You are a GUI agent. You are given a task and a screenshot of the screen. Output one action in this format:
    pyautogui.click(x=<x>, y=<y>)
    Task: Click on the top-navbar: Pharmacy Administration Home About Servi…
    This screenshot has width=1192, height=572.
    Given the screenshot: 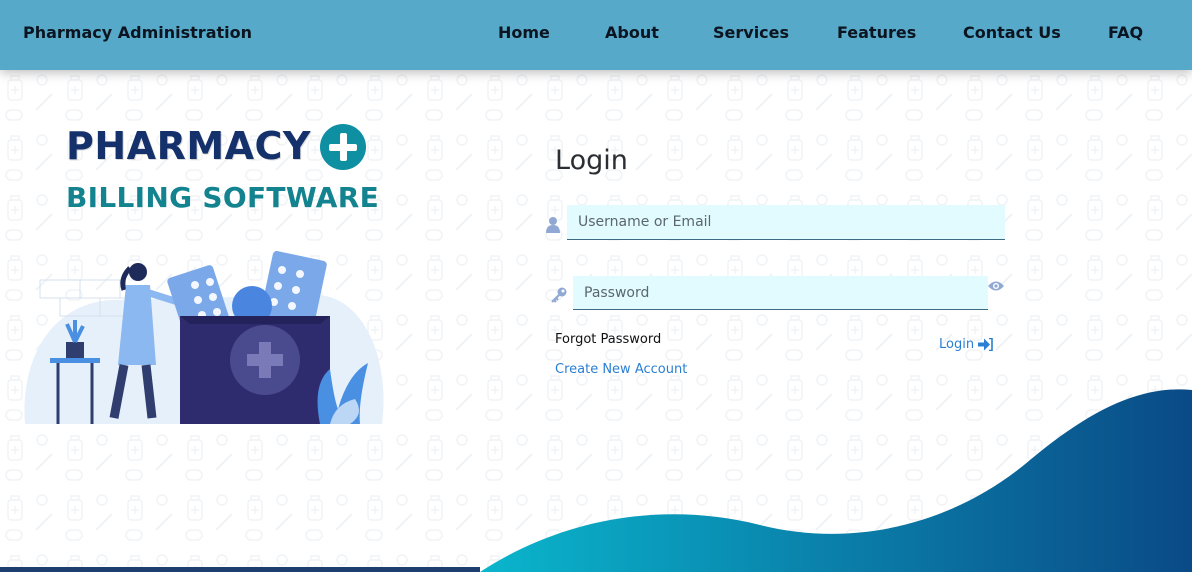 What is the action you would take?
    pyautogui.click(x=596, y=35)
    